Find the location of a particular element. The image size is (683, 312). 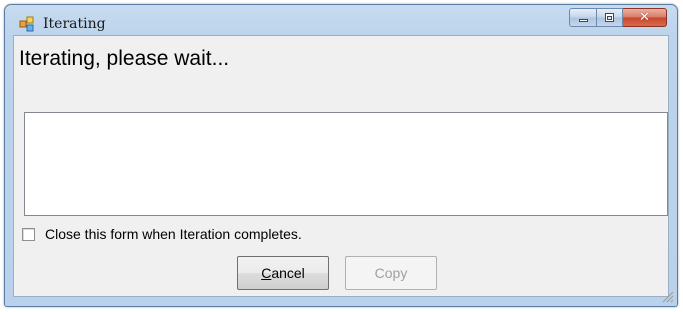

cancel-button: Cancel is located at coordinates (283, 273).